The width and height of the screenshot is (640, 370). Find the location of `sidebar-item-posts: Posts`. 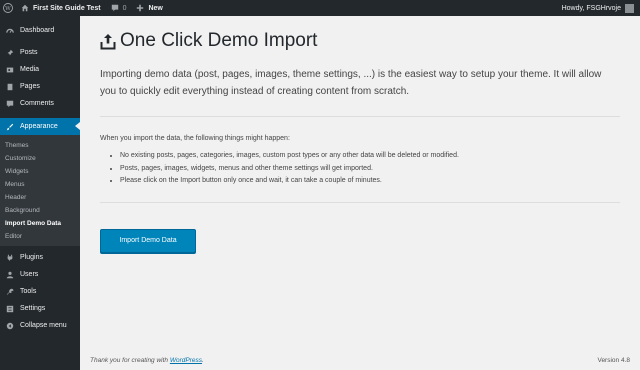

sidebar-item-posts: Posts is located at coordinates (40, 52).